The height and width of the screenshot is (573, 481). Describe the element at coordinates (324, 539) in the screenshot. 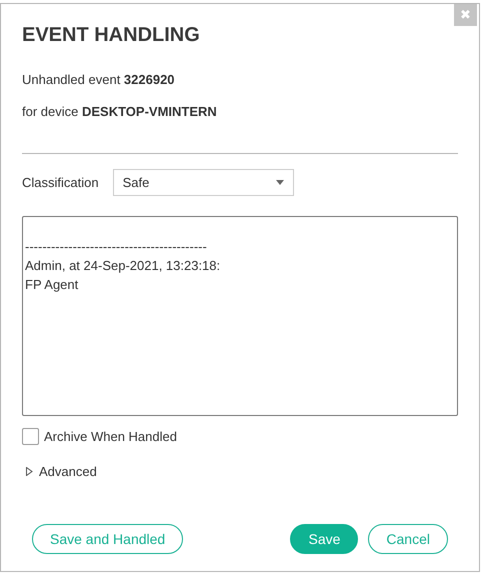

I see `primary-button: Save` at that location.